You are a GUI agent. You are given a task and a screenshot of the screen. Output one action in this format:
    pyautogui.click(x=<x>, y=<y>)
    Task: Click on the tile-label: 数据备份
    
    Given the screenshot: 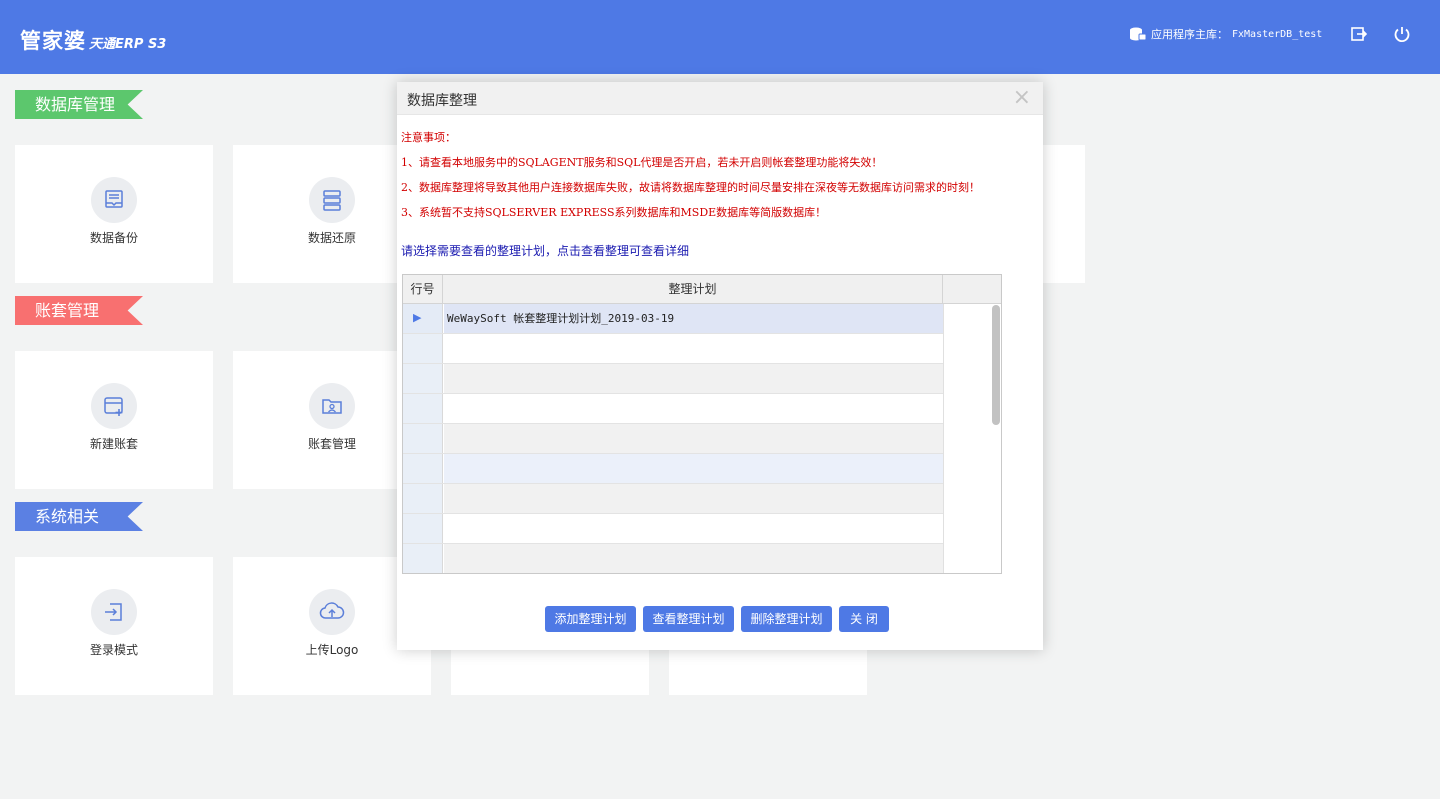 What is the action you would take?
    pyautogui.click(x=113, y=238)
    